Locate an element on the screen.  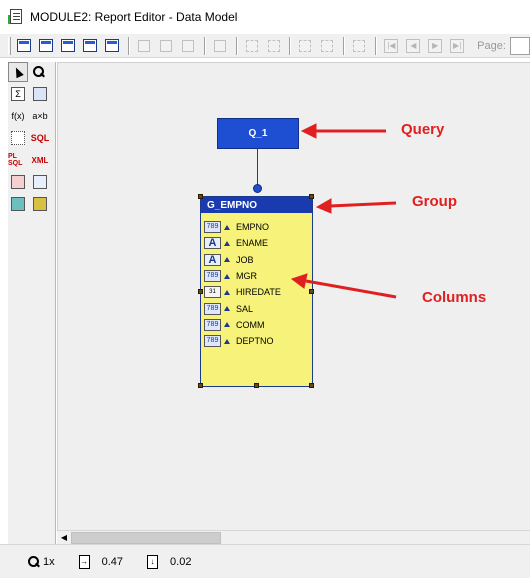
package-tool-button is located at coordinates (40, 204).